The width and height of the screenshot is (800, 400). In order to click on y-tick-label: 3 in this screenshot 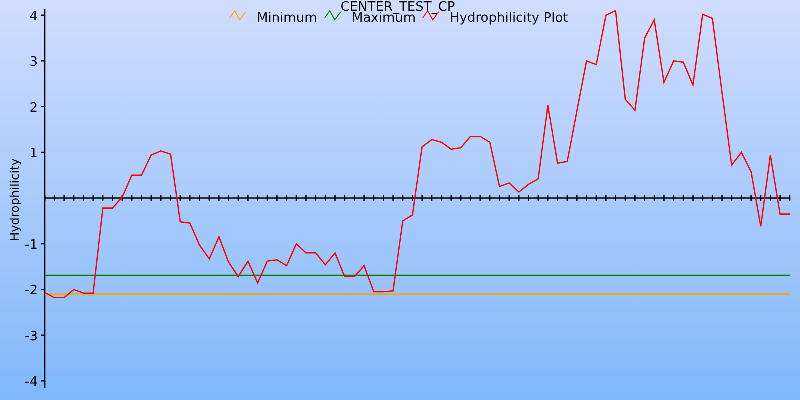, I will do `click(34, 62)`.